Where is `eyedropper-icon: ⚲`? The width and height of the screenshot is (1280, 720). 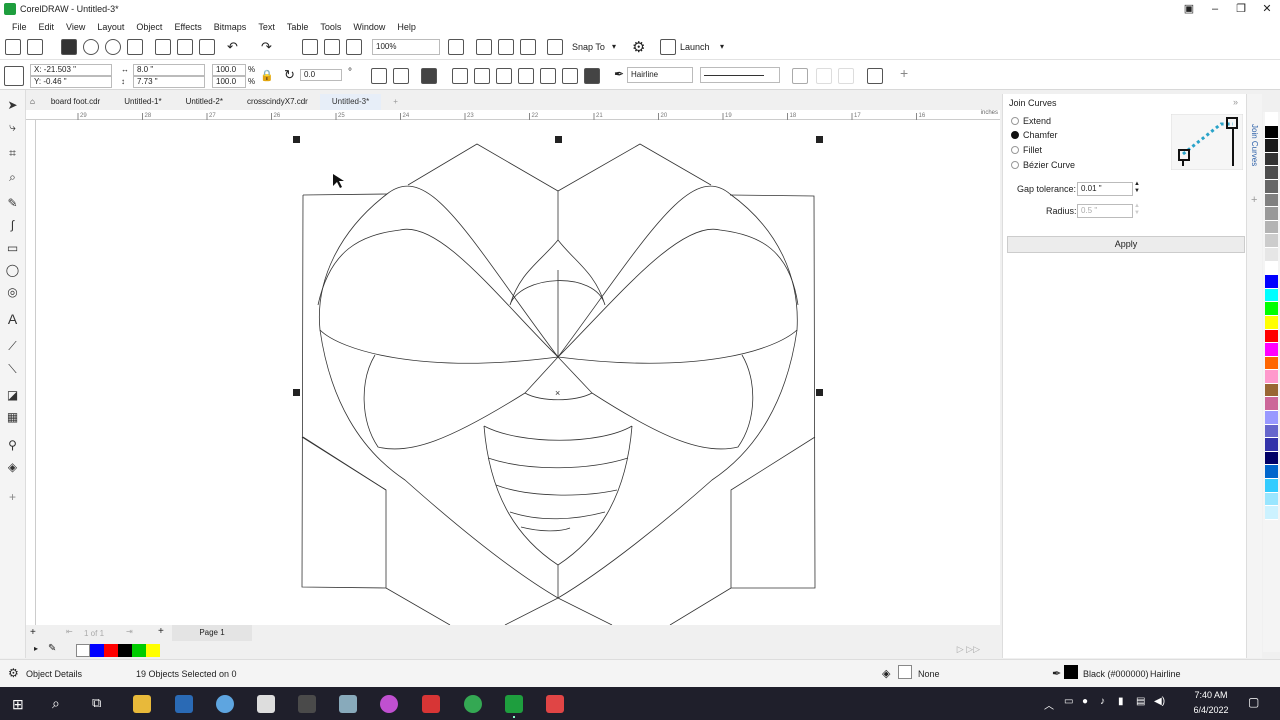
eyedropper-icon: ⚲ is located at coordinates (12, 445).